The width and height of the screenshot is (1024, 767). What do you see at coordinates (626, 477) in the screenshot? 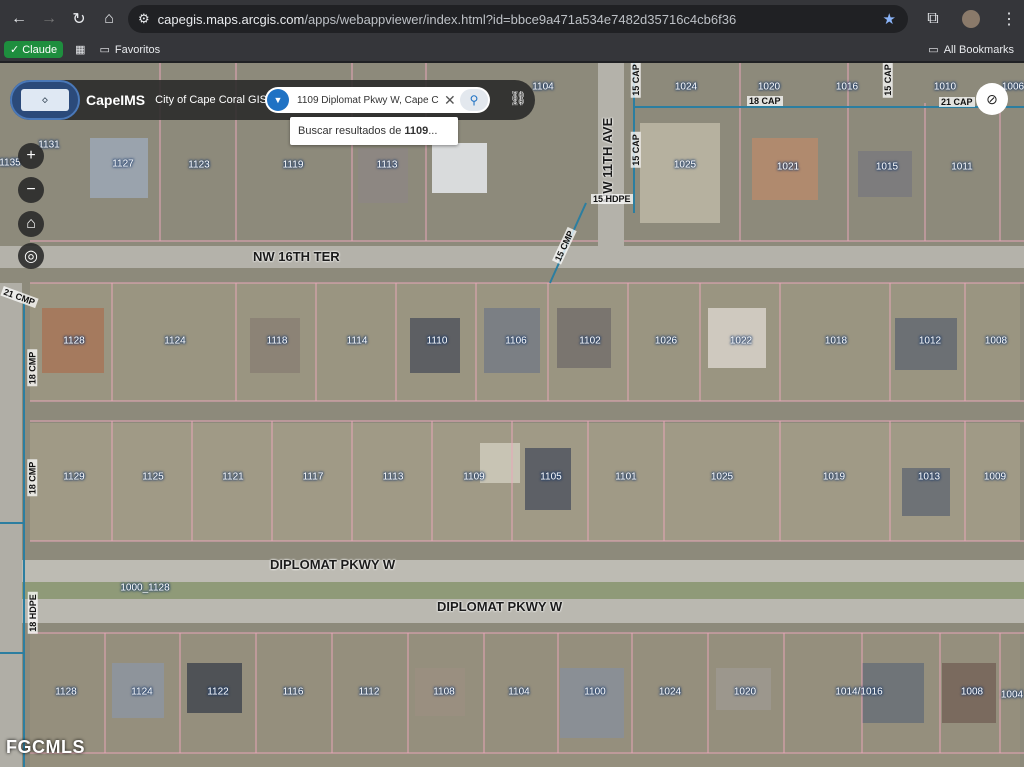
I see `parcel-label: 1101` at bounding box center [626, 477].